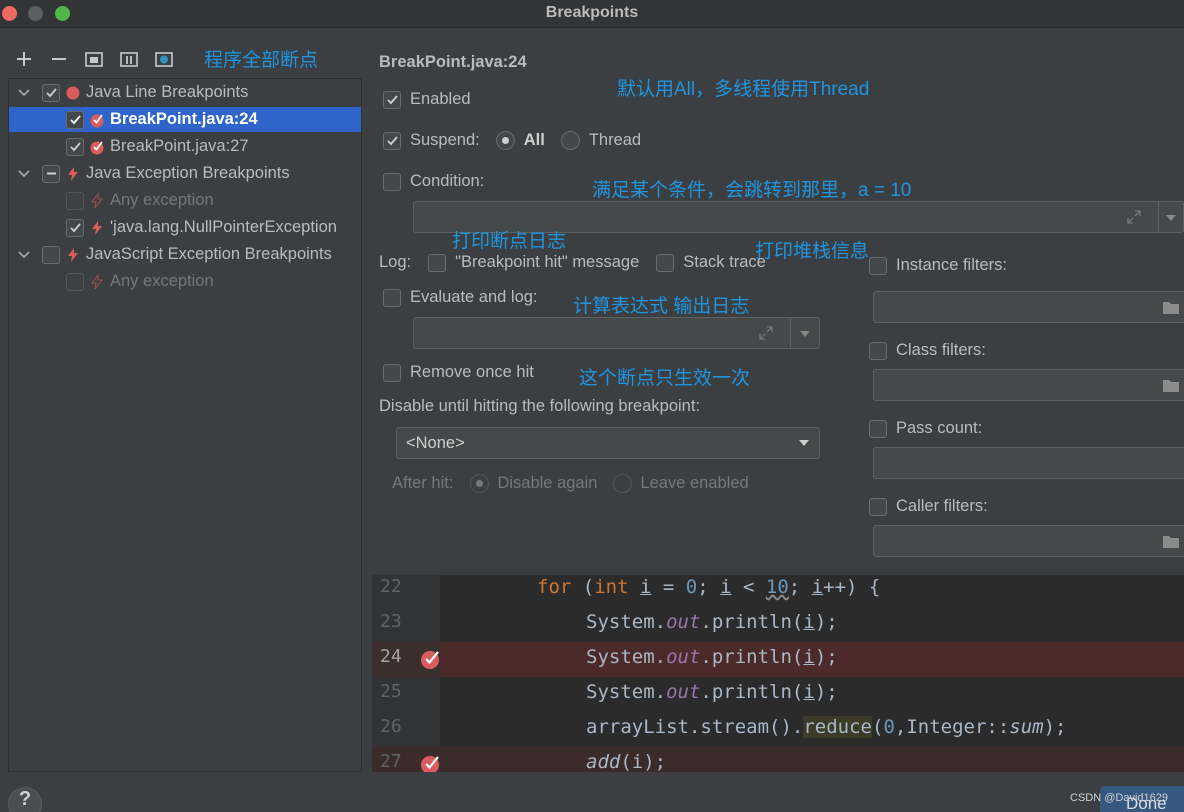 The width and height of the screenshot is (1184, 812). I want to click on caller-filters-option: Caller filters:, so click(928, 506).